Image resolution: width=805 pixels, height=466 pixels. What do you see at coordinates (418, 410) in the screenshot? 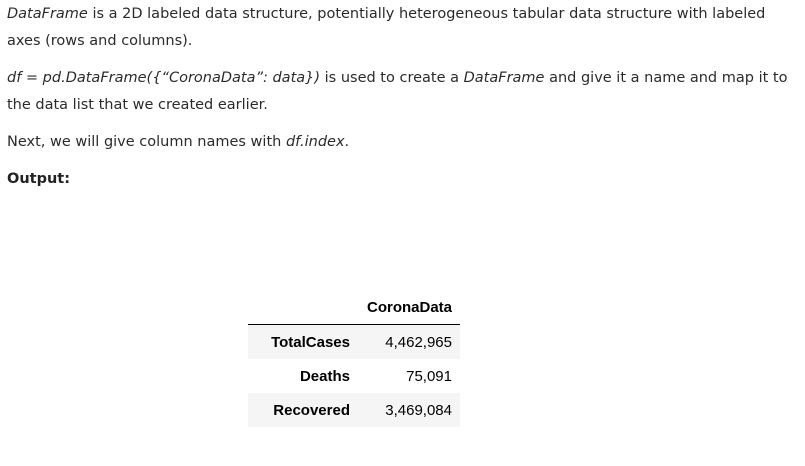
I see `row-value: 3,469,084` at bounding box center [418, 410].